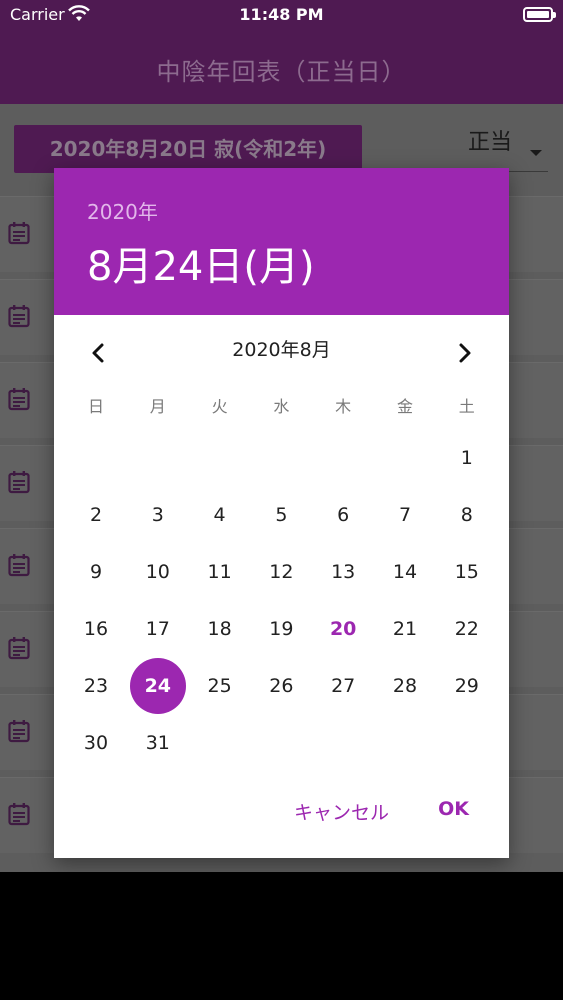 Image resolution: width=563 pixels, height=1000 pixels. I want to click on day-cell: 12, so click(281, 572).